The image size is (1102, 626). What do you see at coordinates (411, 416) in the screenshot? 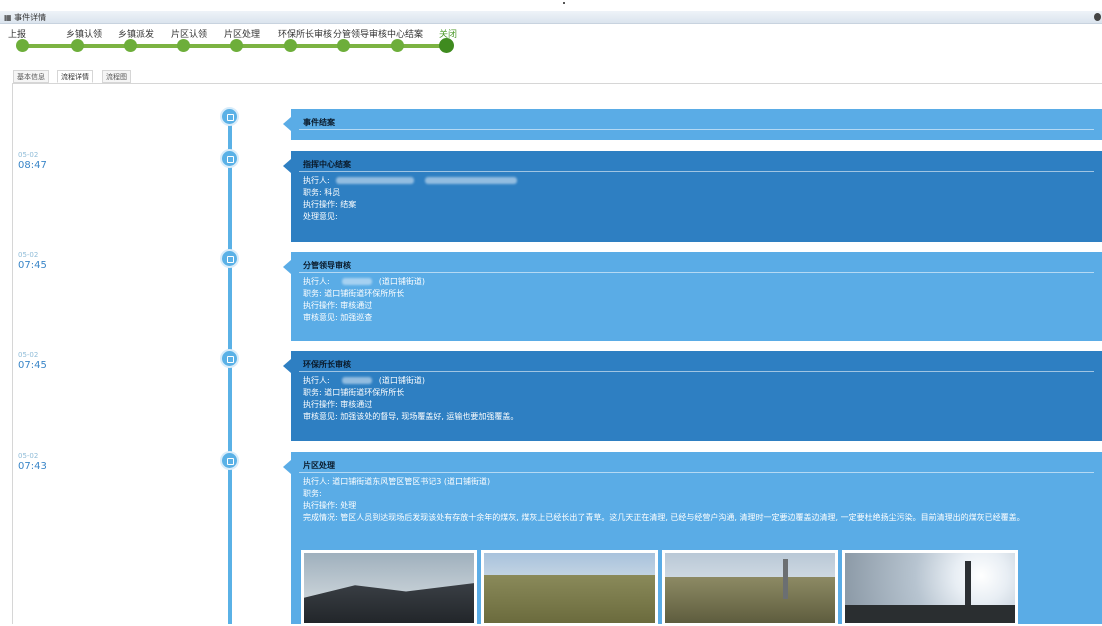
I see `card-opinion: 审核意见: 加强该处的督导, 现场覆盖好, 运输也要加强覆盖。` at bounding box center [411, 416].